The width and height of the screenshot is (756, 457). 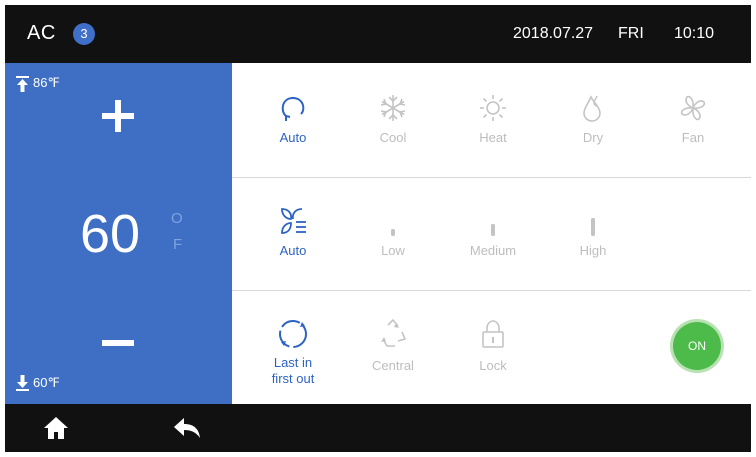 I want to click on increase-temp-button, so click(x=118, y=116).